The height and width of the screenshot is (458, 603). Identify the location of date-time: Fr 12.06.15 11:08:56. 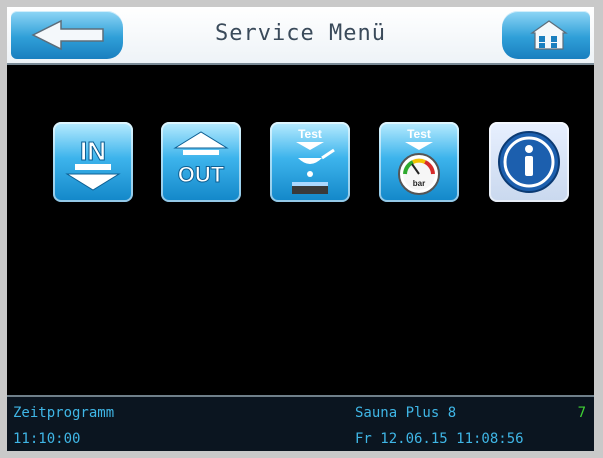
(439, 439).